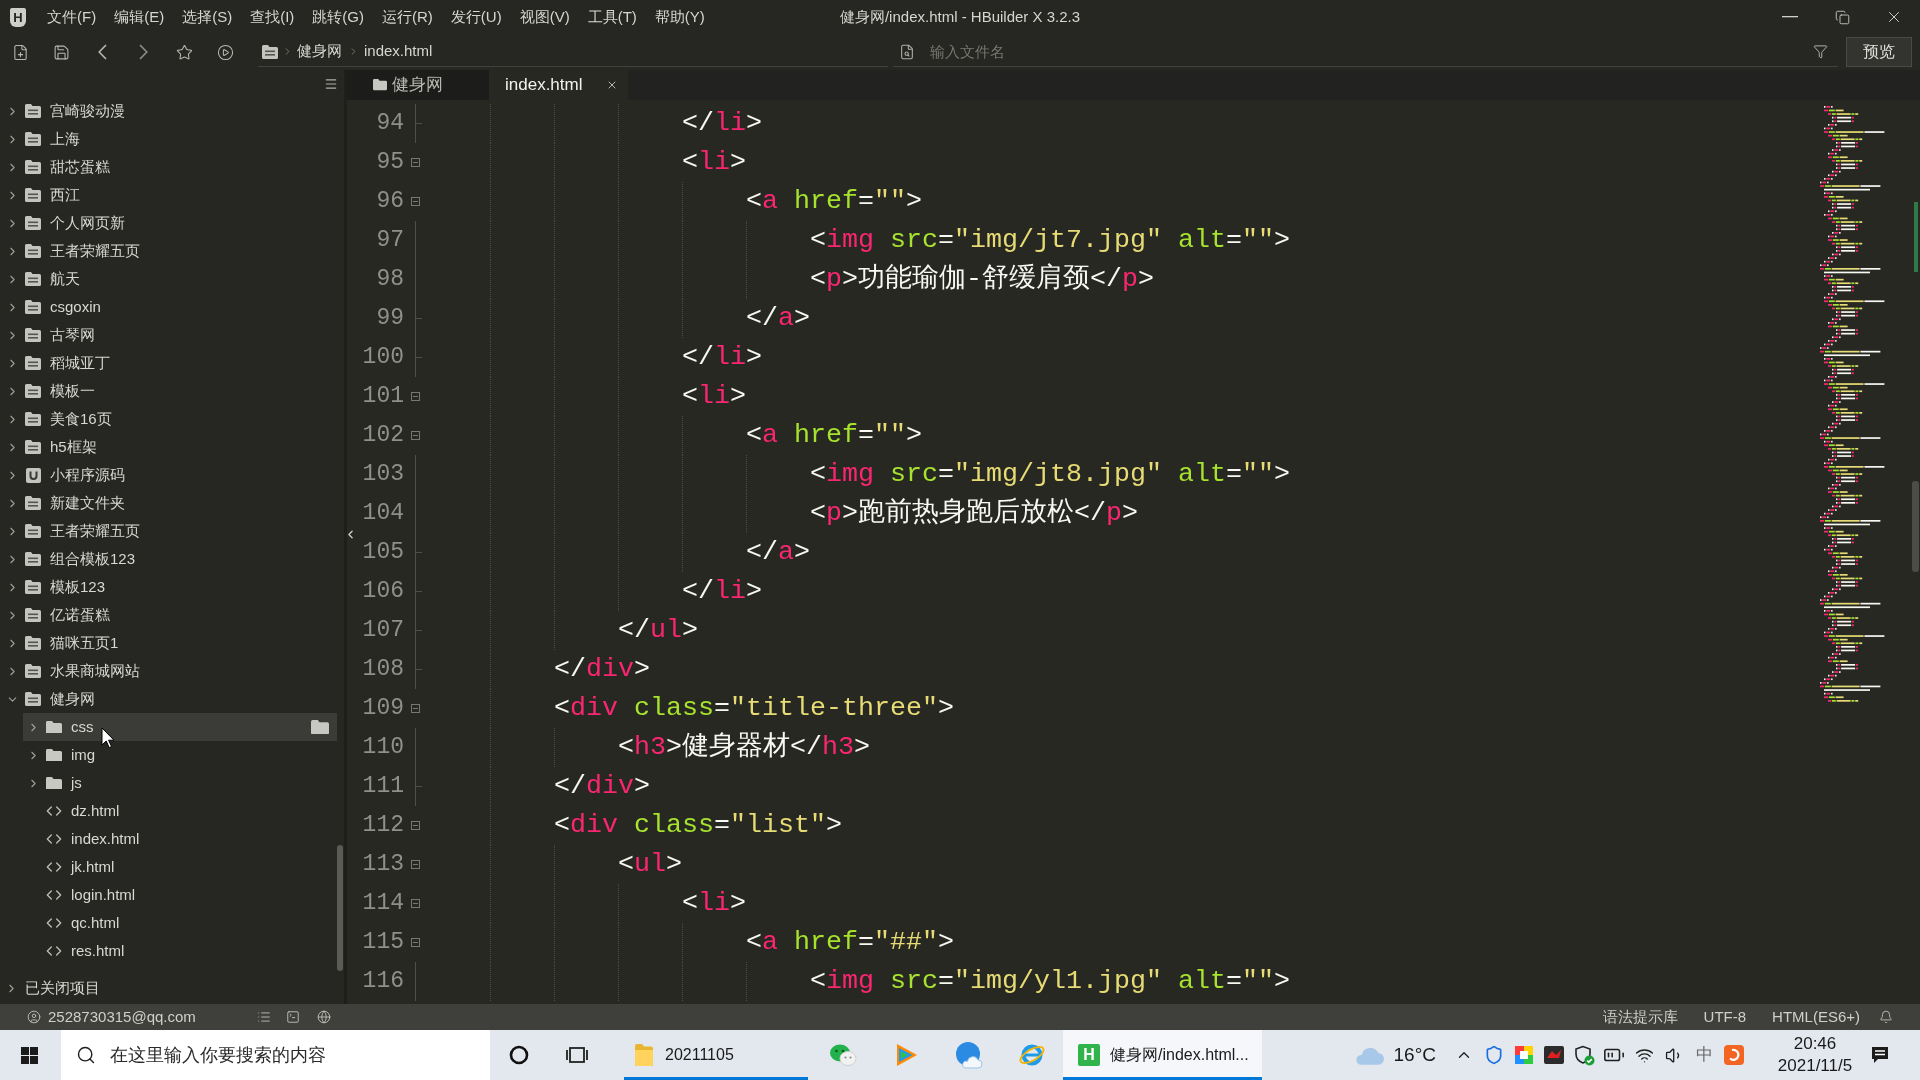 The height and width of the screenshot is (1080, 1920). What do you see at coordinates (63, 111) in the screenshot?
I see `tree-item: 宫崎骏动漫` at bounding box center [63, 111].